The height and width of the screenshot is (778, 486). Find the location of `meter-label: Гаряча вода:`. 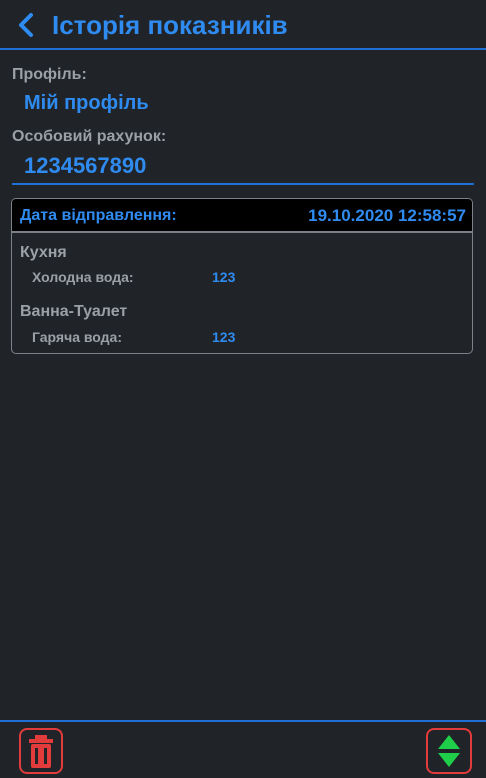

meter-label: Гаряча вода: is located at coordinates (77, 337).